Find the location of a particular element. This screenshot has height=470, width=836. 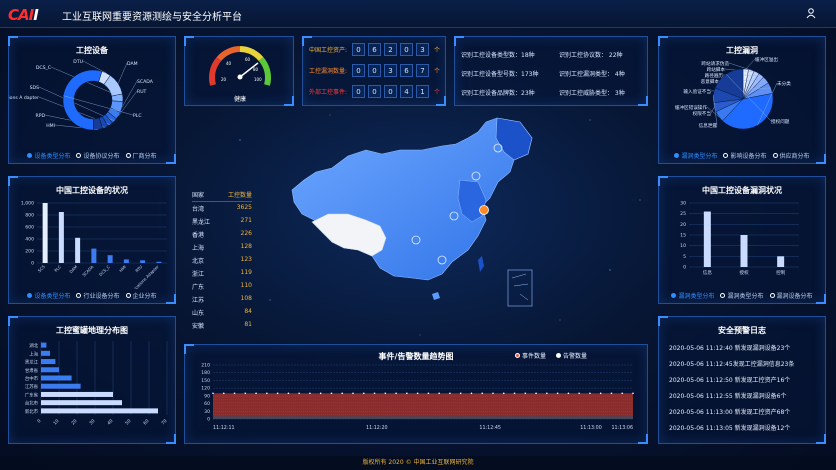

legend-industry: 行业设备分布 is located at coordinates (98, 295).